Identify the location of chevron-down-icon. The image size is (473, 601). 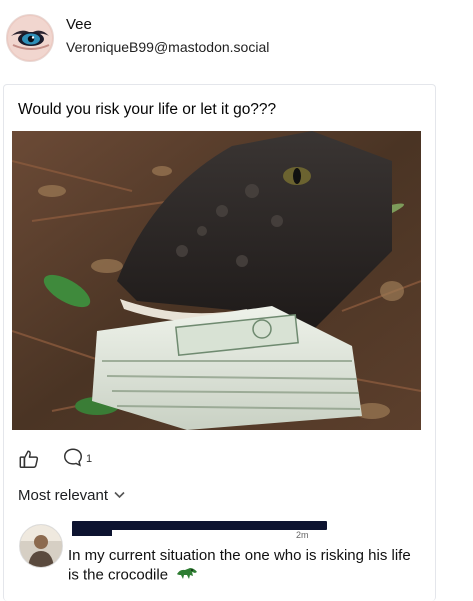
(119, 496).